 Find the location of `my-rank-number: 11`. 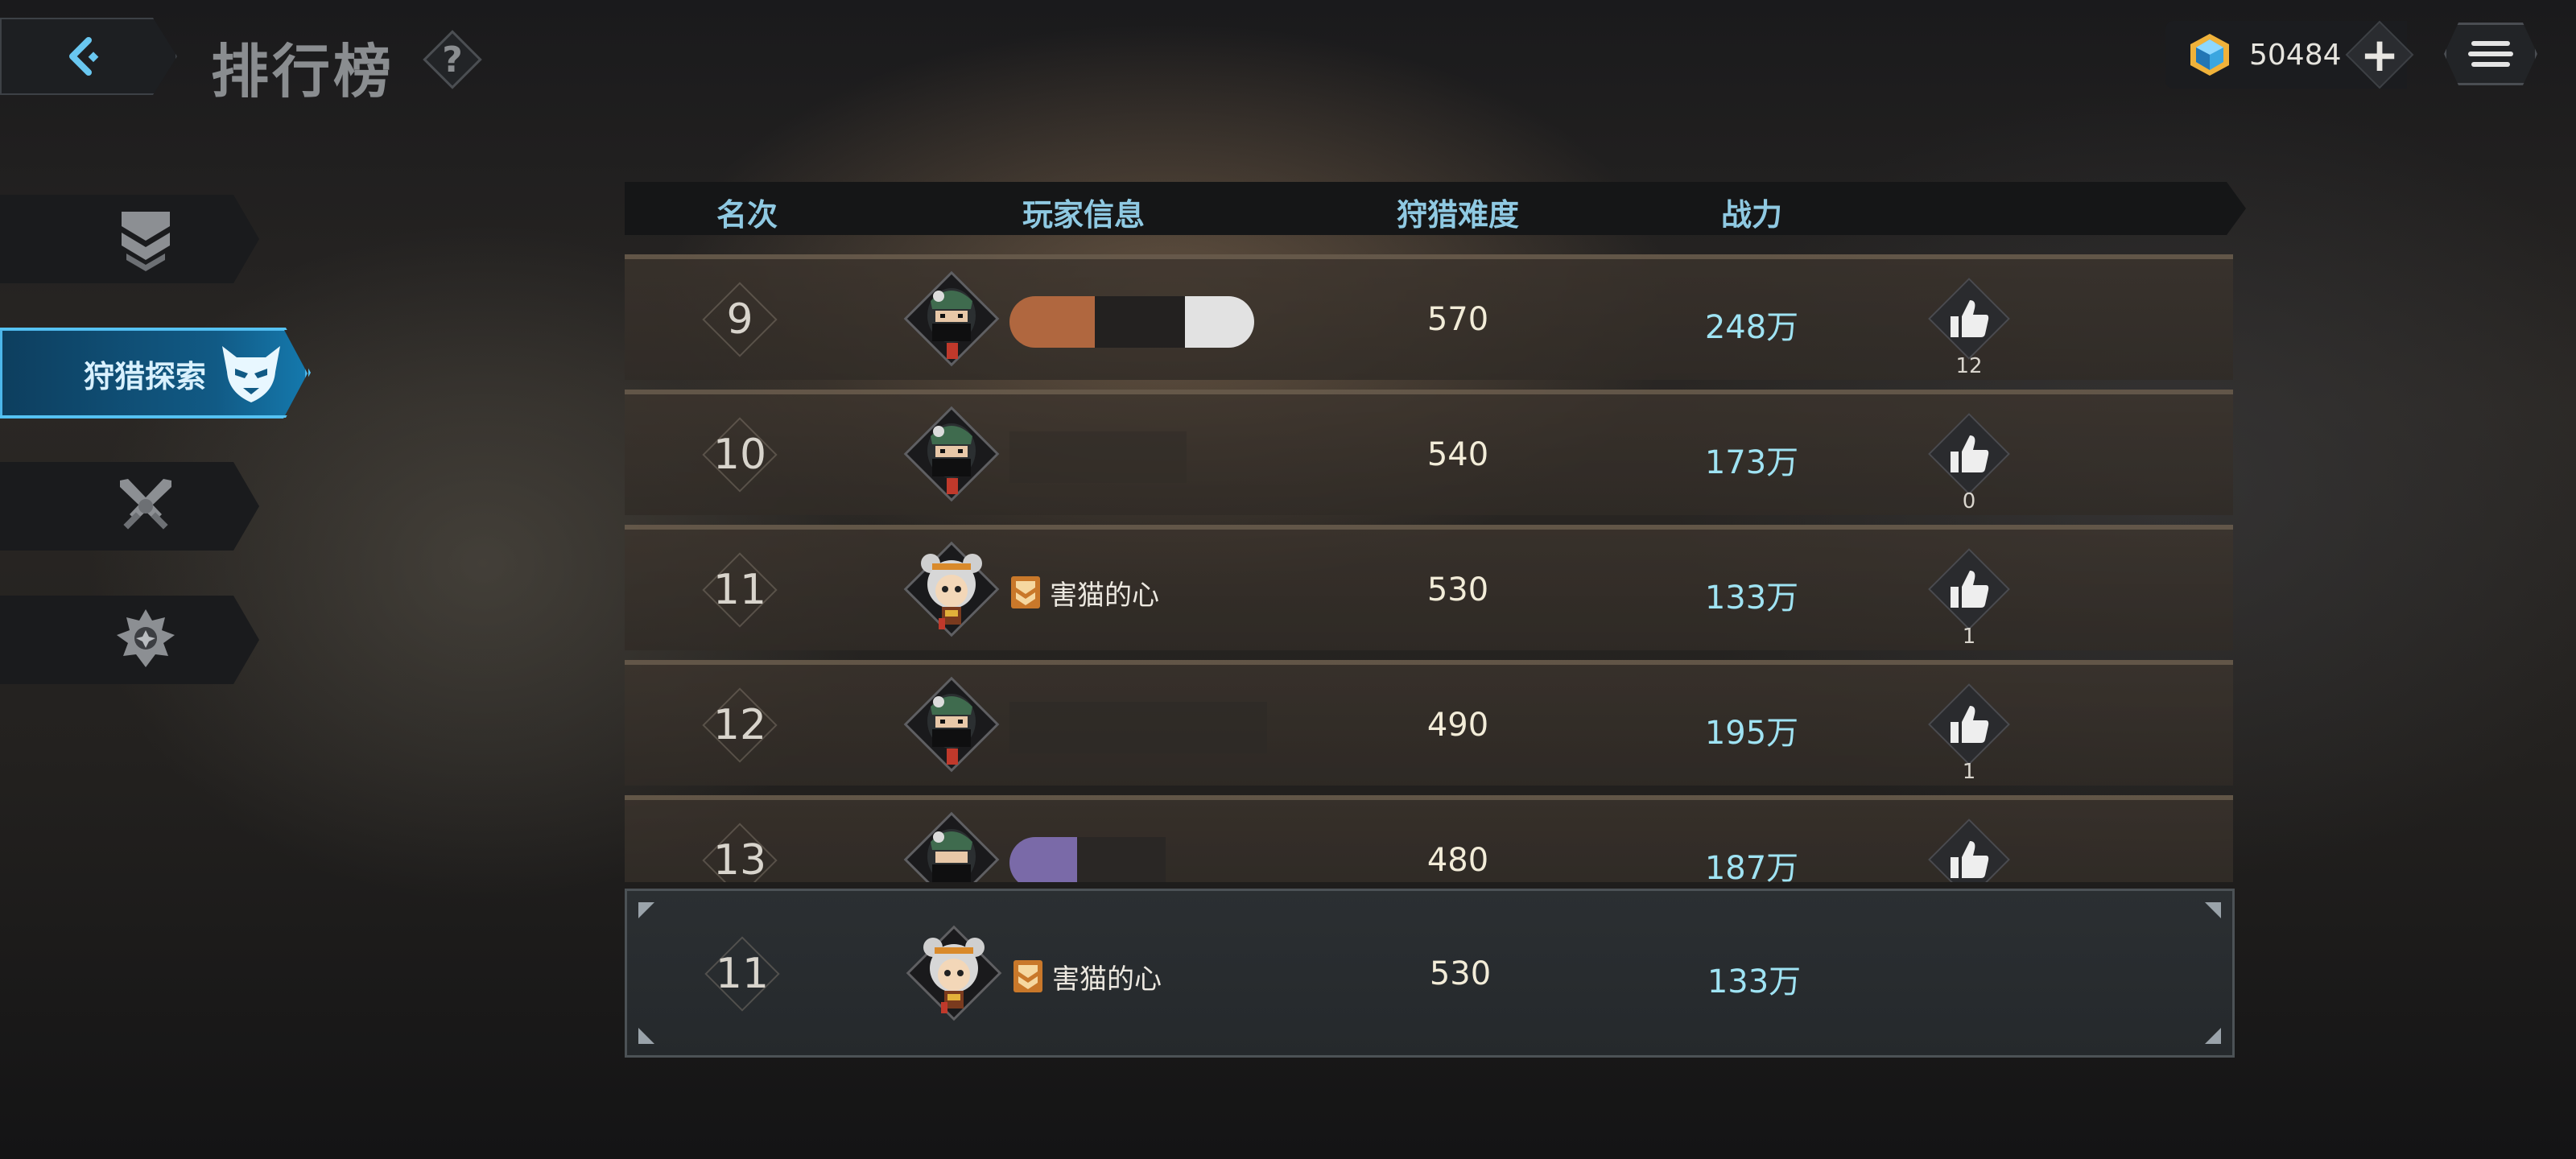

my-rank-number: 11 is located at coordinates (742, 974).